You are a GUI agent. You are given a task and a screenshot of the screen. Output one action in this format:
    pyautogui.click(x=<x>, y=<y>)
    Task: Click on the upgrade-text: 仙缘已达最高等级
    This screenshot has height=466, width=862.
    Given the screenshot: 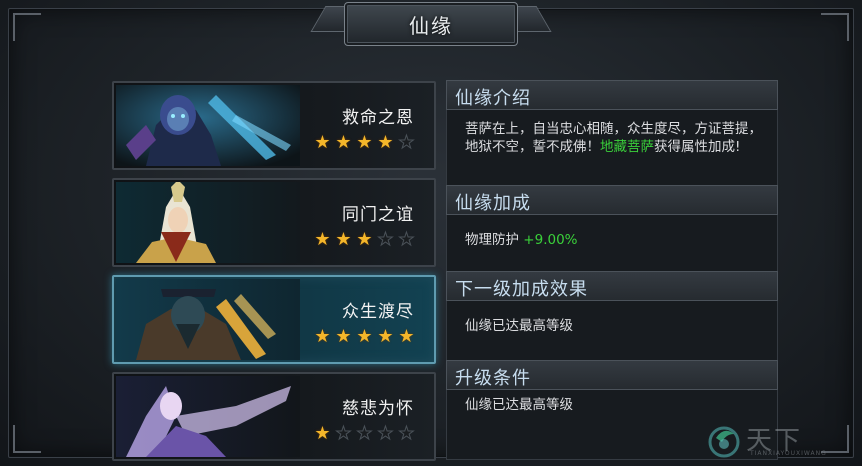 What is the action you would take?
    pyautogui.click(x=519, y=405)
    